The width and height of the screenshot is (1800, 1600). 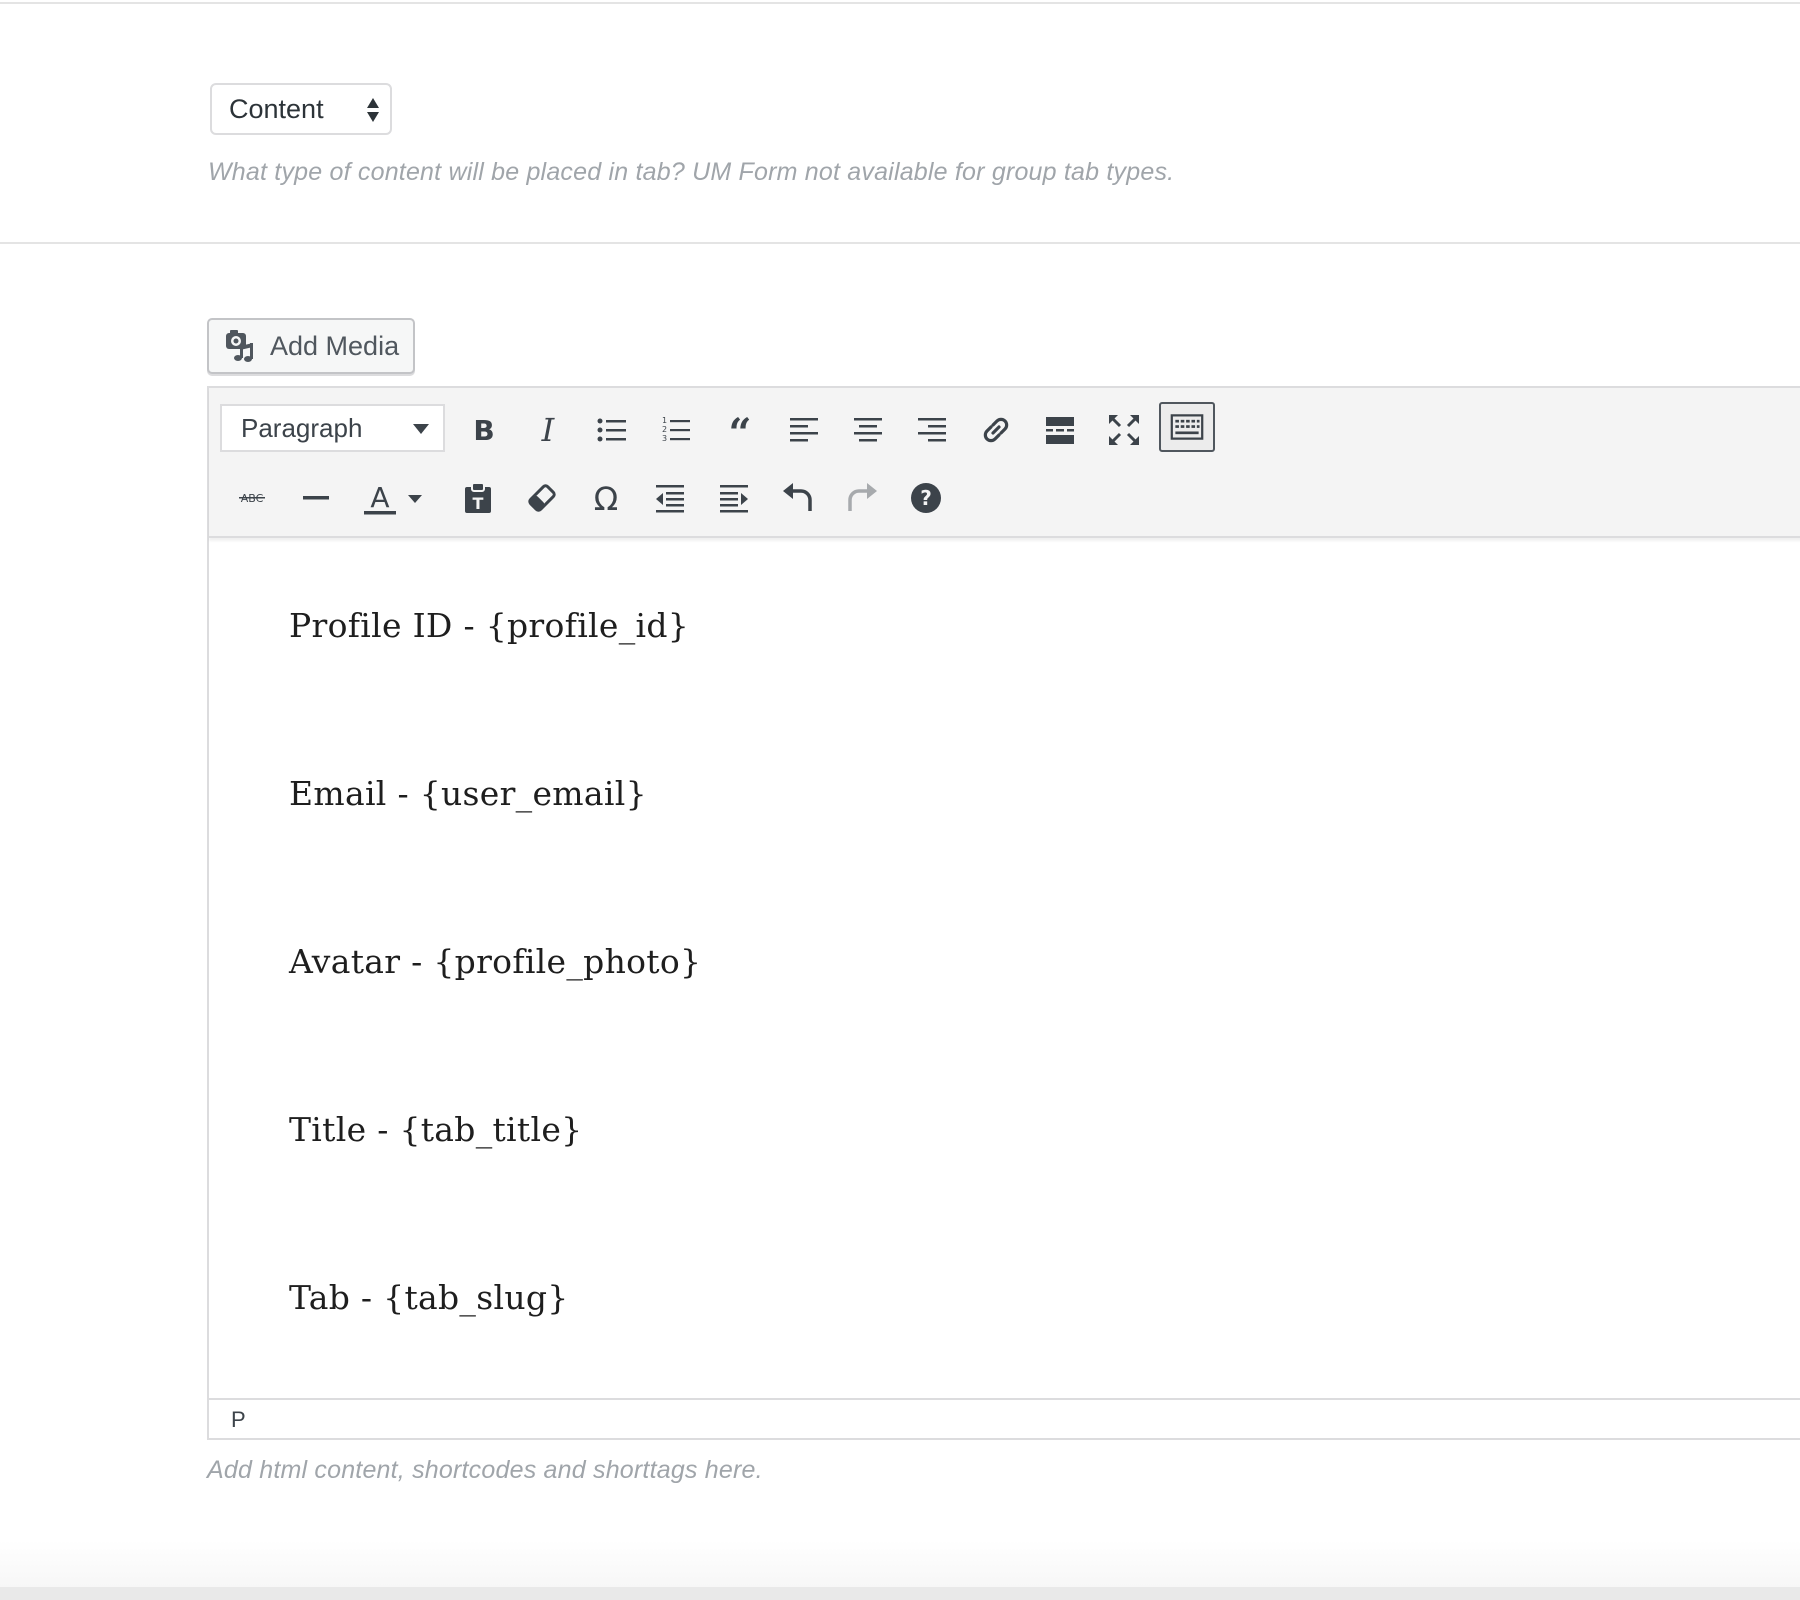 I want to click on text-color-button: A, so click(x=380, y=498).